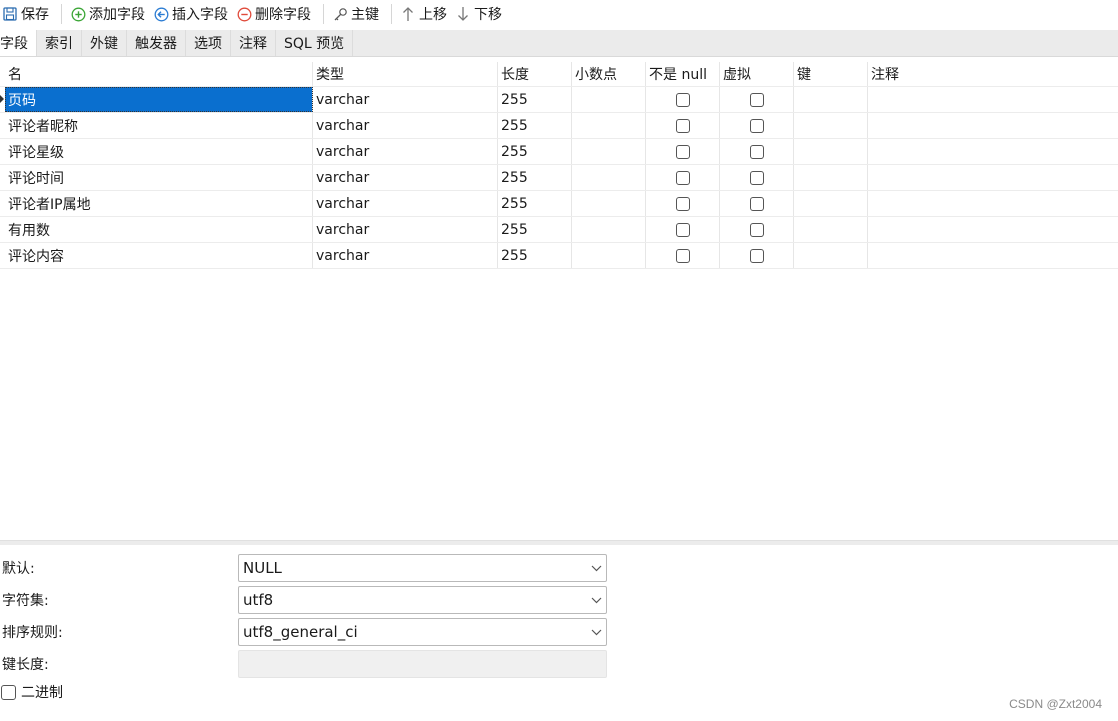 Image resolution: width=1118 pixels, height=721 pixels. I want to click on table-row: 页码 varchar 255, so click(559, 100).